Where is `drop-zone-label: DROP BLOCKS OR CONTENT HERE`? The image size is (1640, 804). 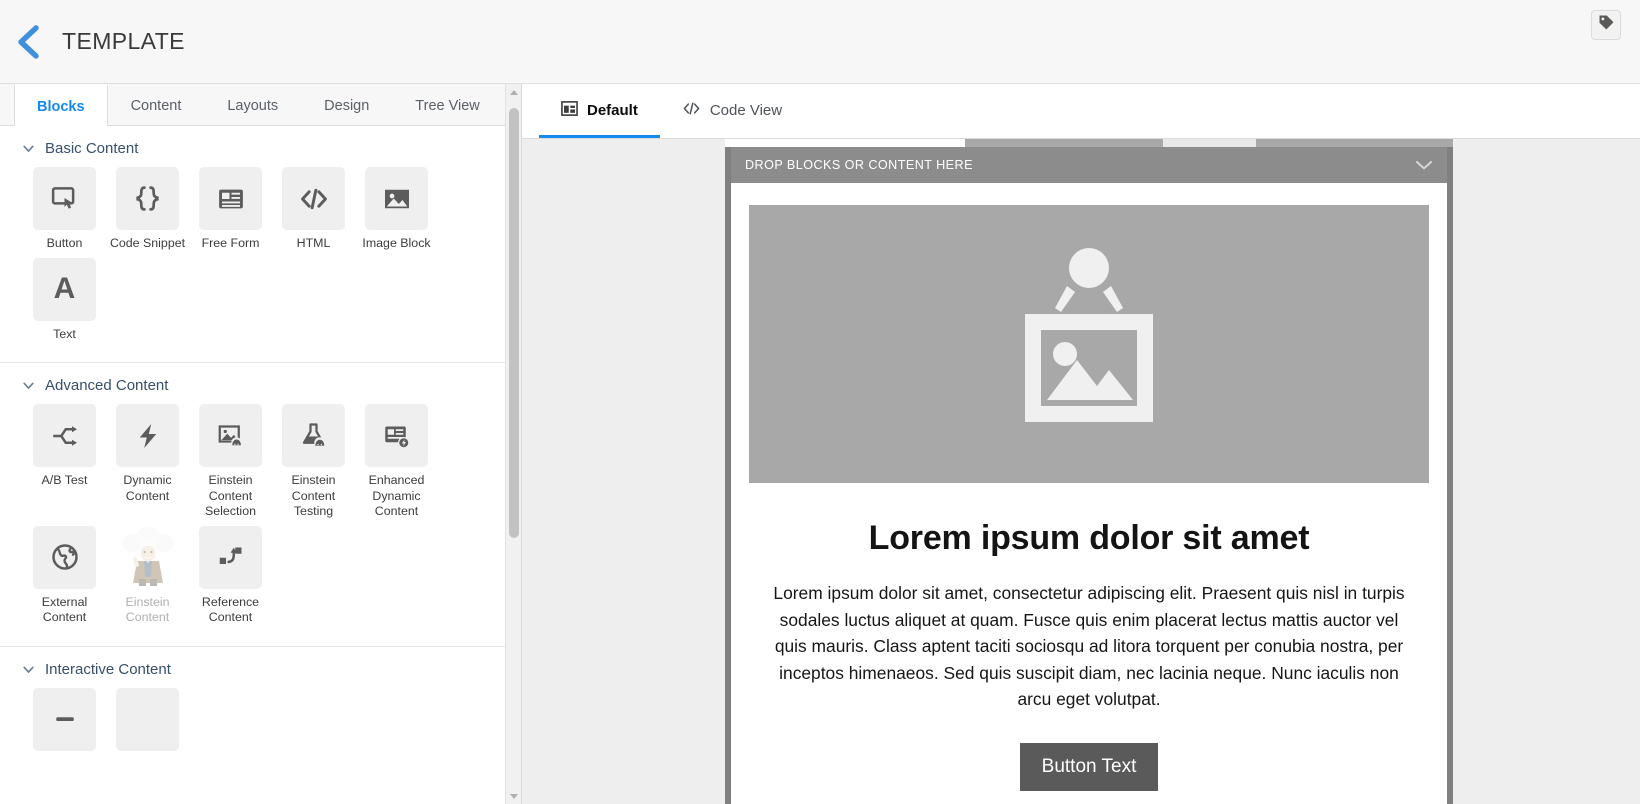 drop-zone-label: DROP BLOCKS OR CONTENT HERE is located at coordinates (859, 165).